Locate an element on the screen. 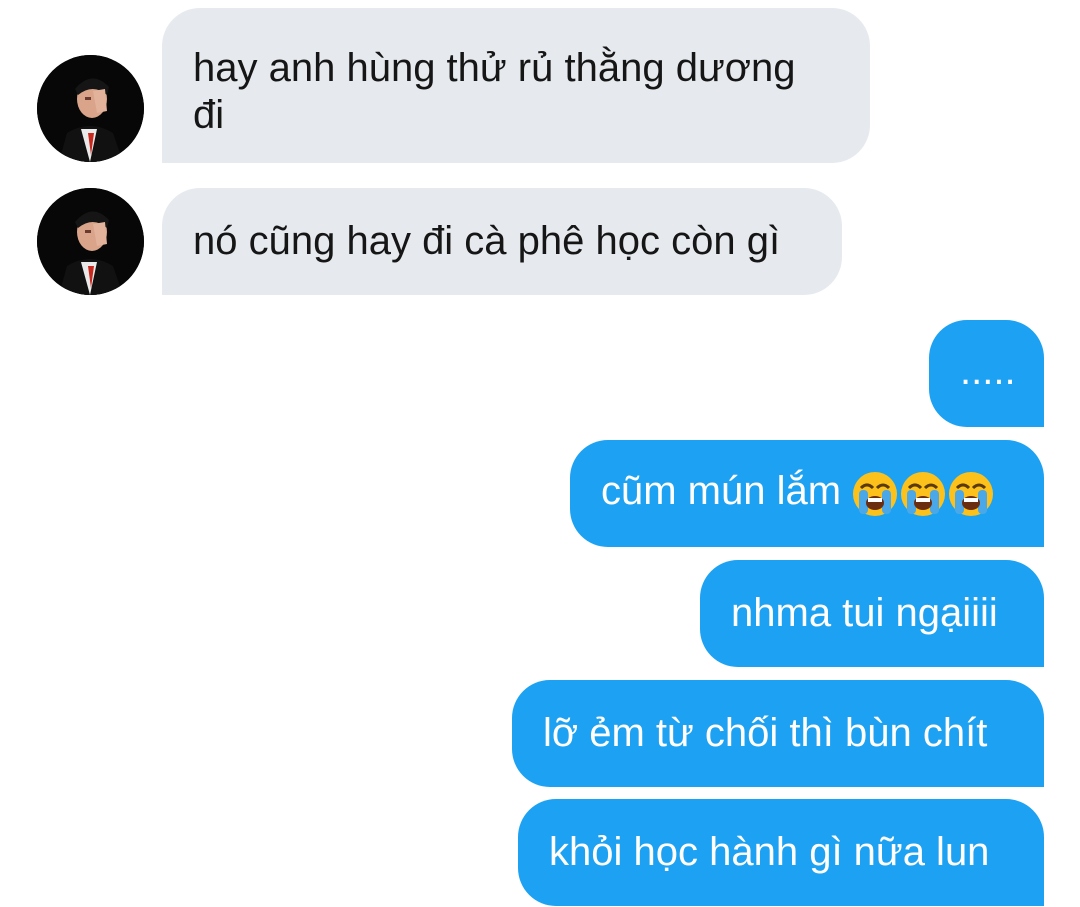 The width and height of the screenshot is (1080, 907). incoming-message: nó cũng hay đi cà phê học còn gì is located at coordinates (502, 241).